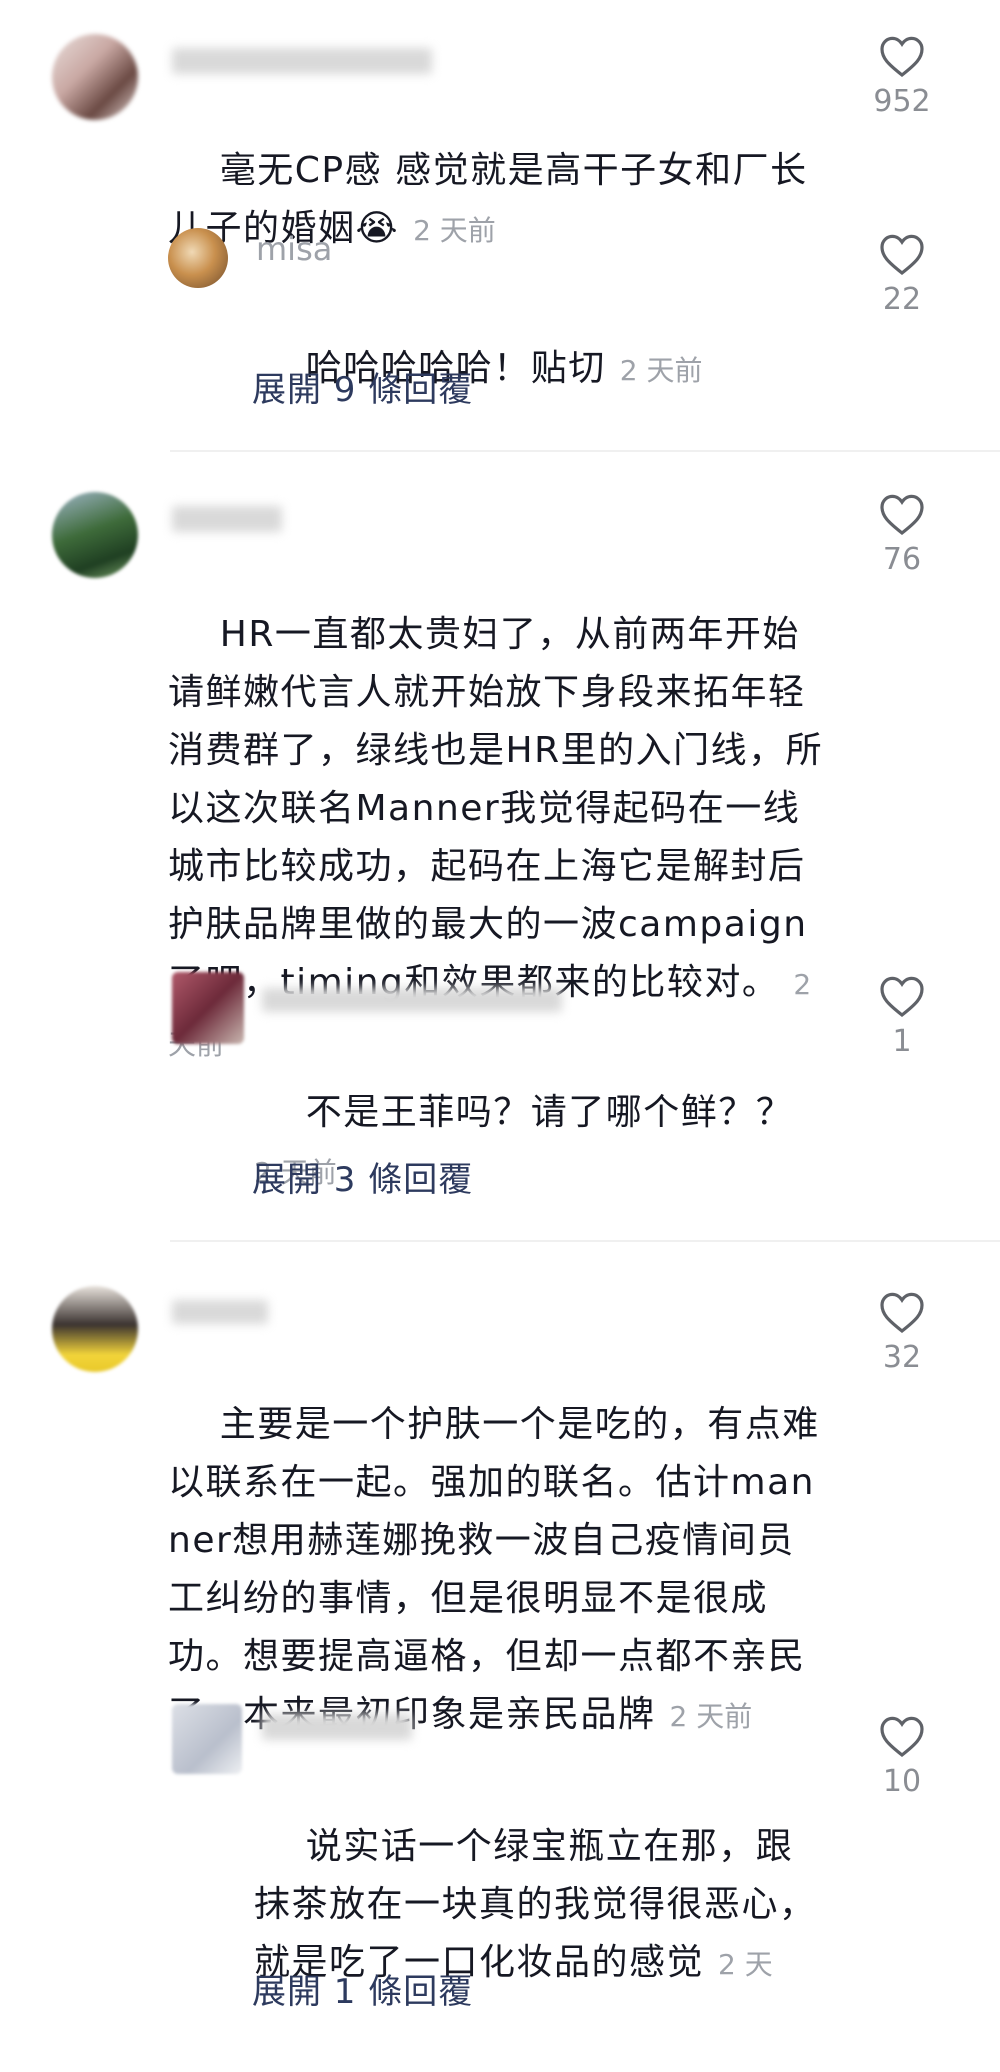  What do you see at coordinates (524, 1140) in the screenshot?
I see `reply-text: 不是王菲吗？请了哪个鲜？？ 2 天前` at bounding box center [524, 1140].